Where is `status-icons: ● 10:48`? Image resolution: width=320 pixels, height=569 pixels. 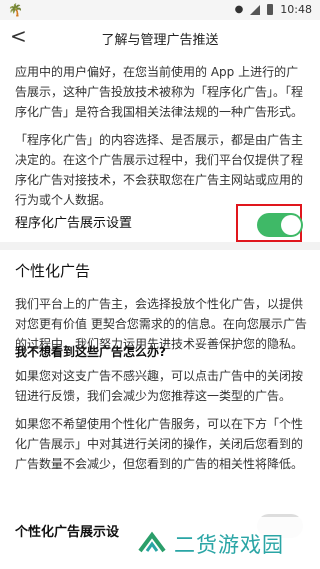 status-icons: ● 10:48 is located at coordinates (273, 9).